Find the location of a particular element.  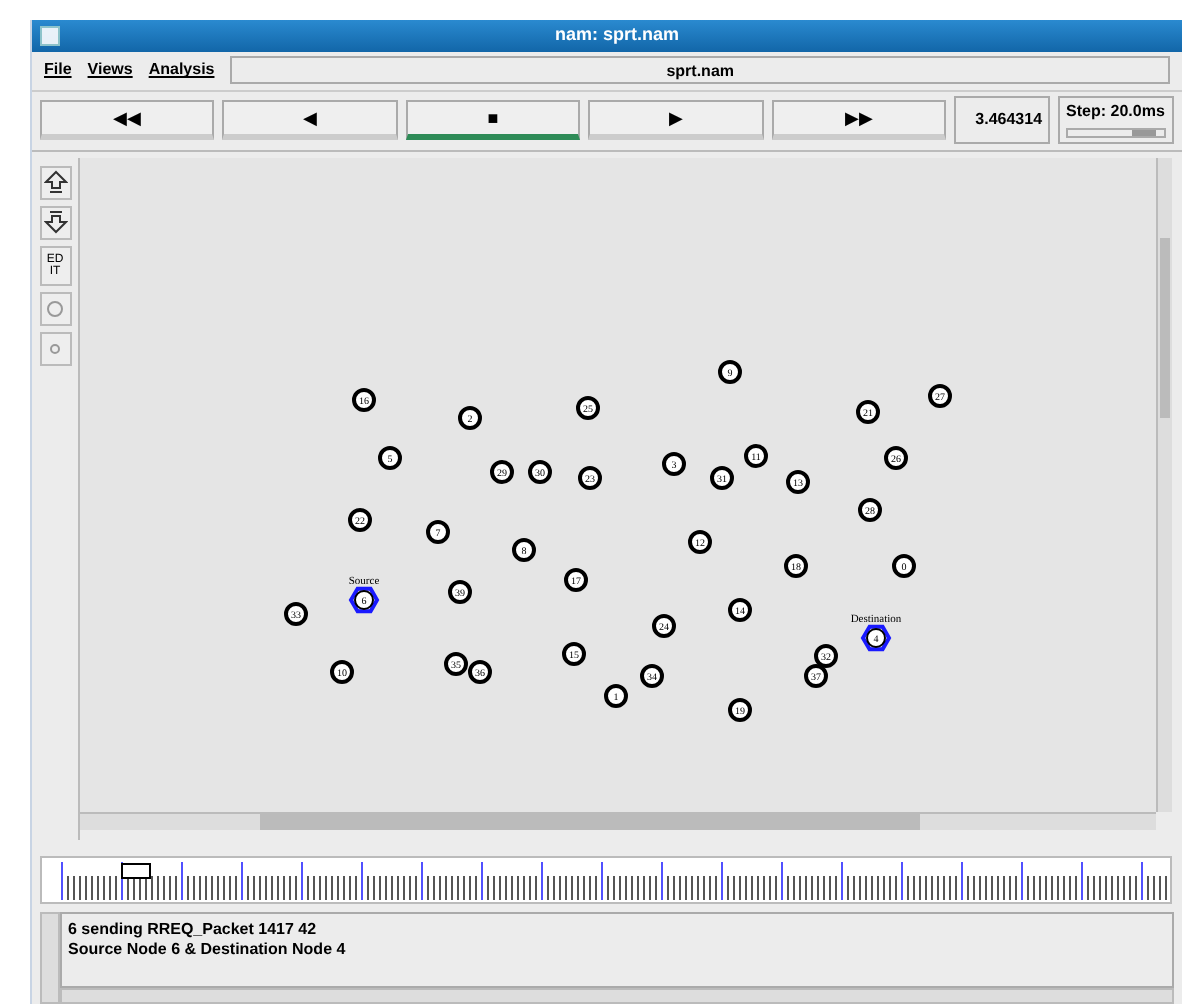

file-name-field: sprt.nam is located at coordinates (700, 70).